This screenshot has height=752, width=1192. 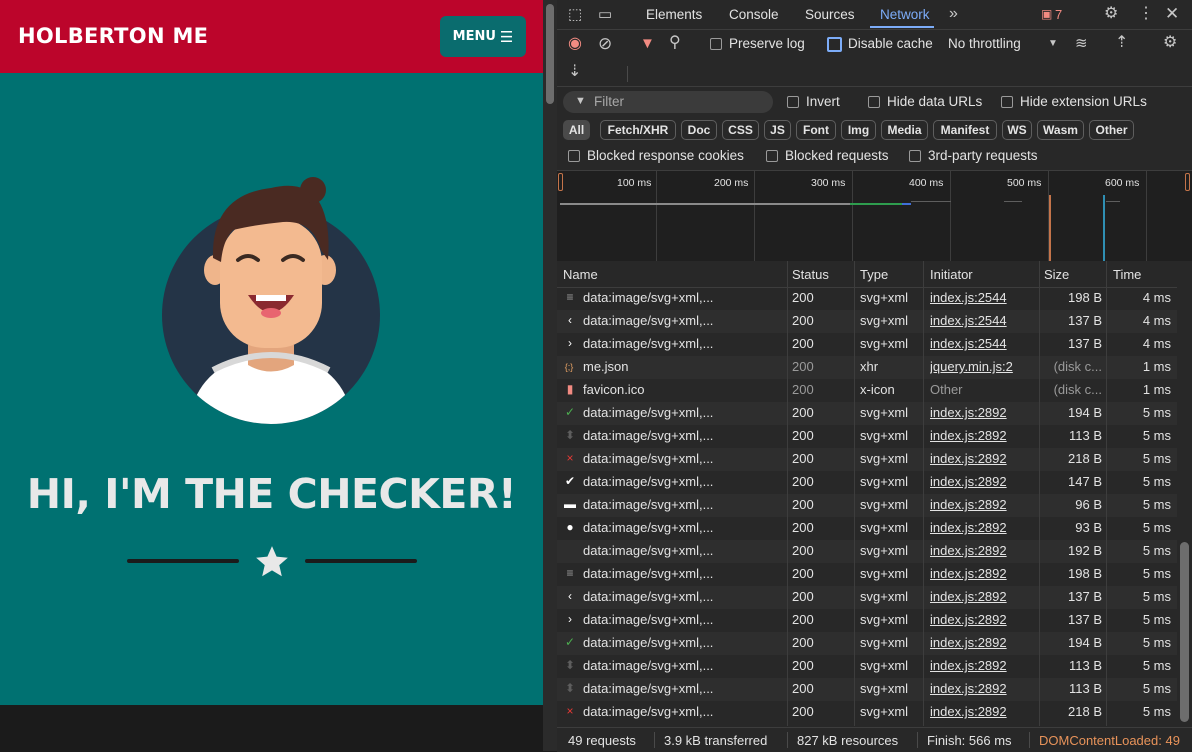 I want to click on hide-data-urls-label: Hide data URLs, so click(x=934, y=101).